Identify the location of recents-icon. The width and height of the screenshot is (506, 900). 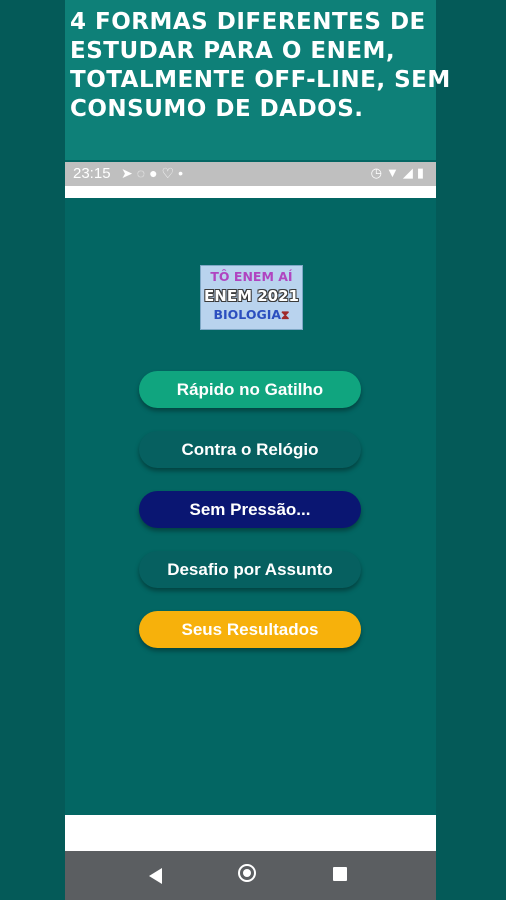
(340, 874).